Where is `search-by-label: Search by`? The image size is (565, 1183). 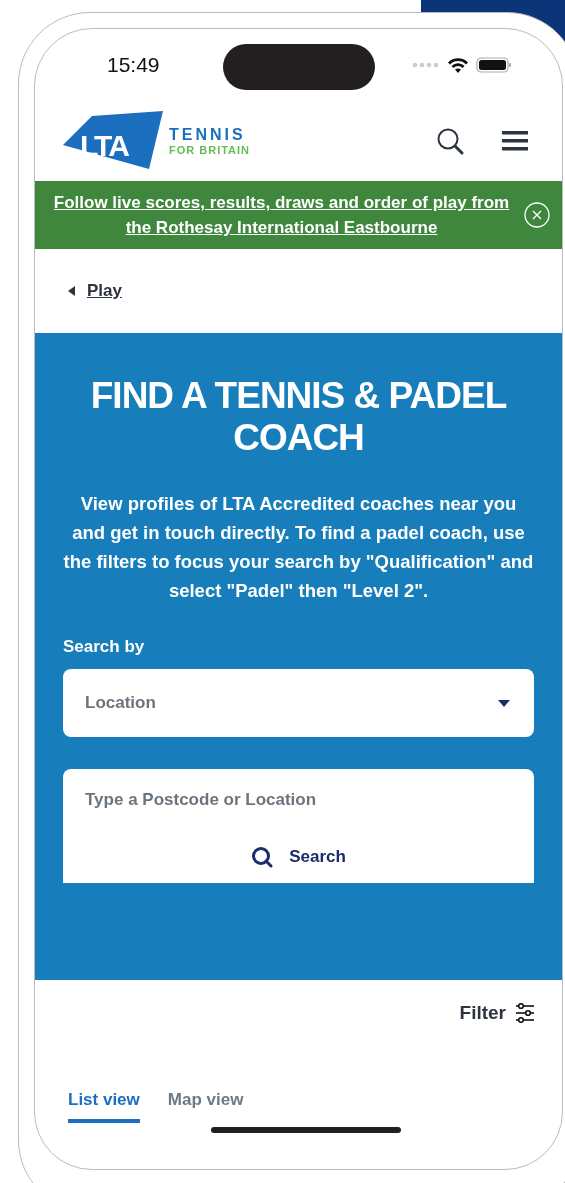 search-by-label: Search by is located at coordinates (104, 647).